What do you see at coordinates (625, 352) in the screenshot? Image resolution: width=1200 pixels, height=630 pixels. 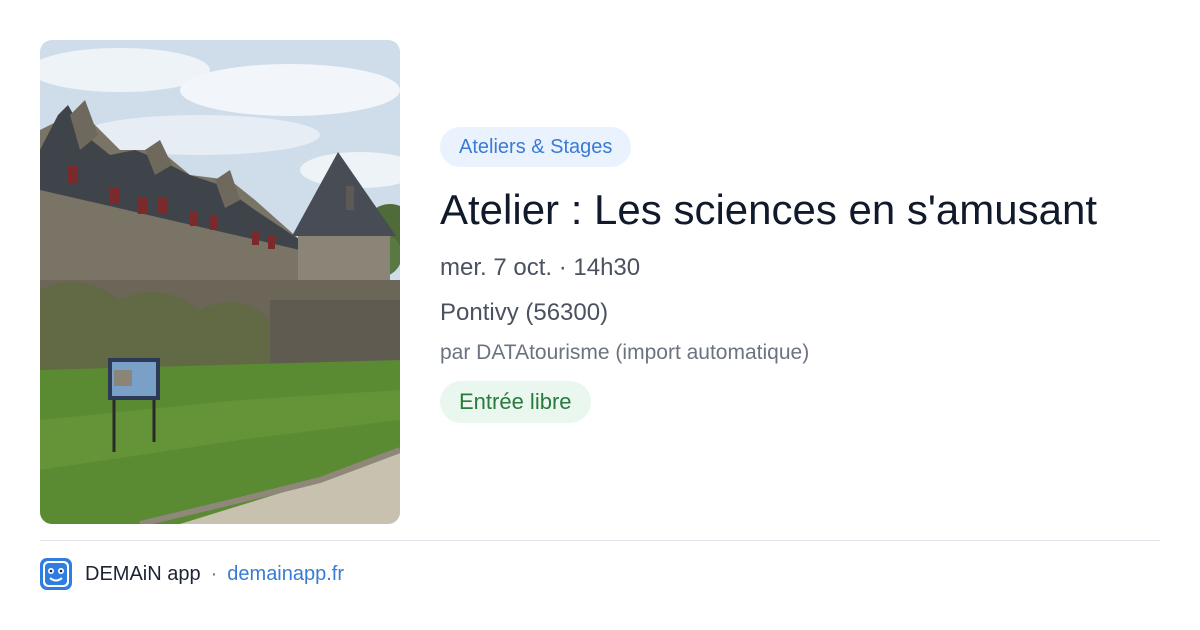 I see `event-organizer: par DATAtourisme (import automatique)` at bounding box center [625, 352].